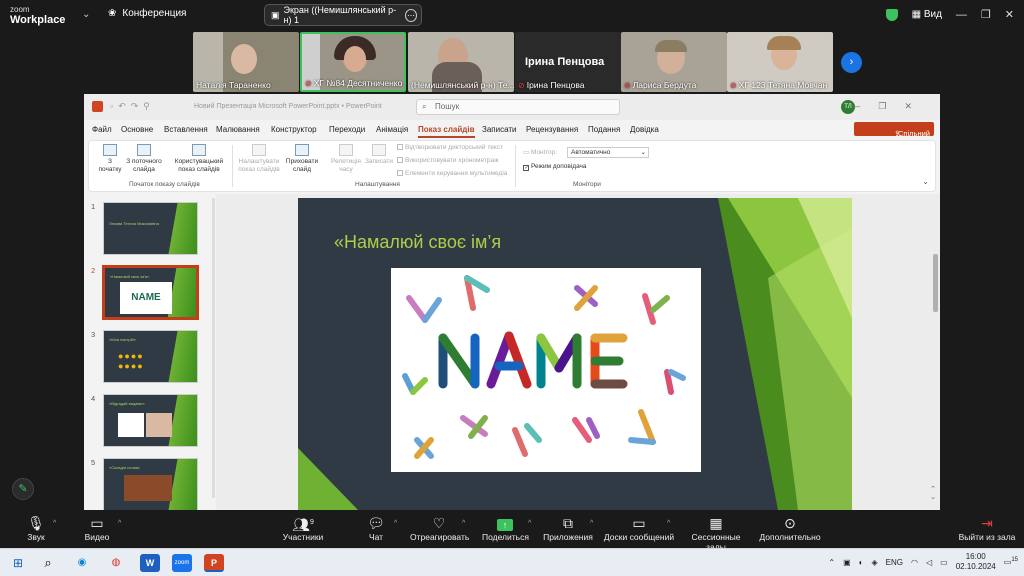 The height and width of the screenshot is (576, 1024). Describe the element at coordinates (608, 152) in the screenshot. I see `monitor-select: Автоматично ⌄` at that location.